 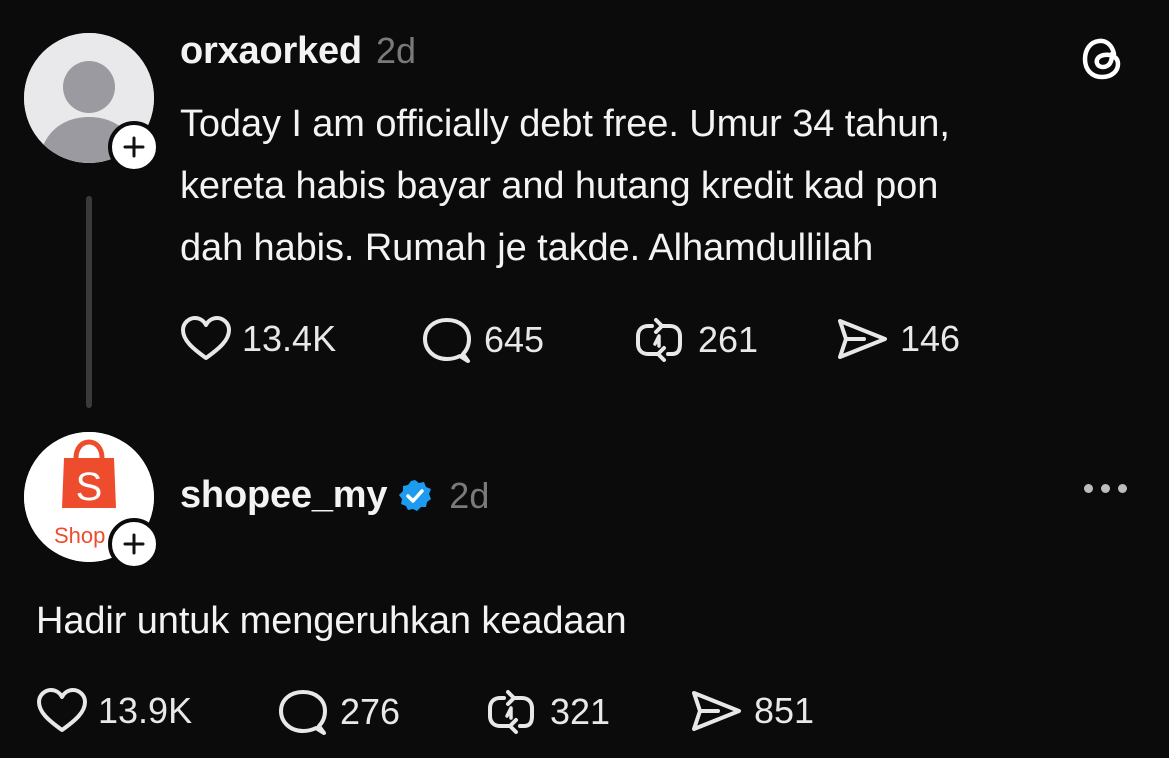 What do you see at coordinates (145, 710) in the screenshot?
I see `like-count: 13.9K` at bounding box center [145, 710].